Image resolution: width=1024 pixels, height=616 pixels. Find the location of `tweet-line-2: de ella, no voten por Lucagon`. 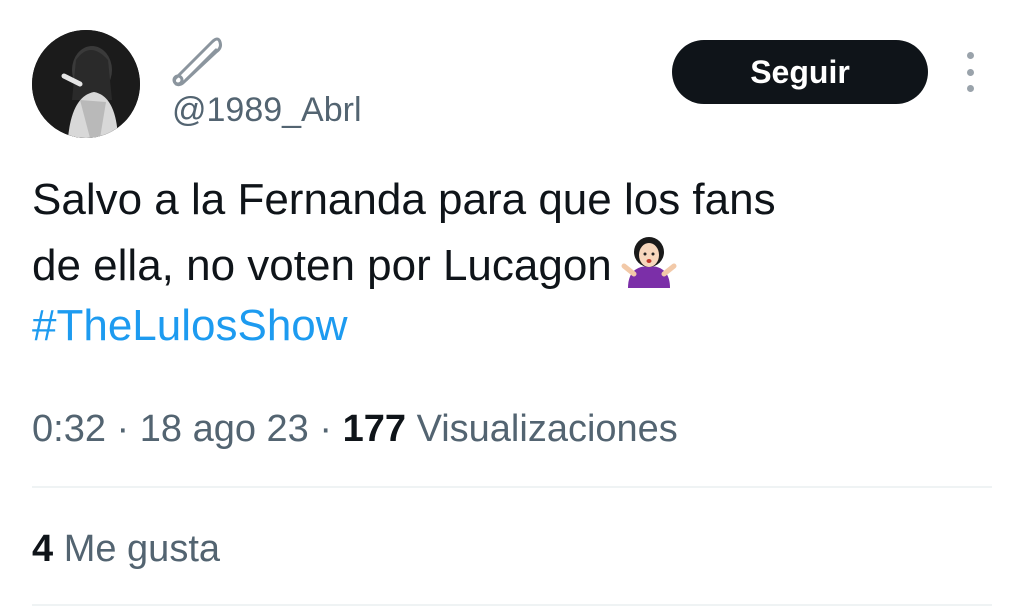

tweet-line-2: de ella, no voten por Lucagon is located at coordinates (512, 263).